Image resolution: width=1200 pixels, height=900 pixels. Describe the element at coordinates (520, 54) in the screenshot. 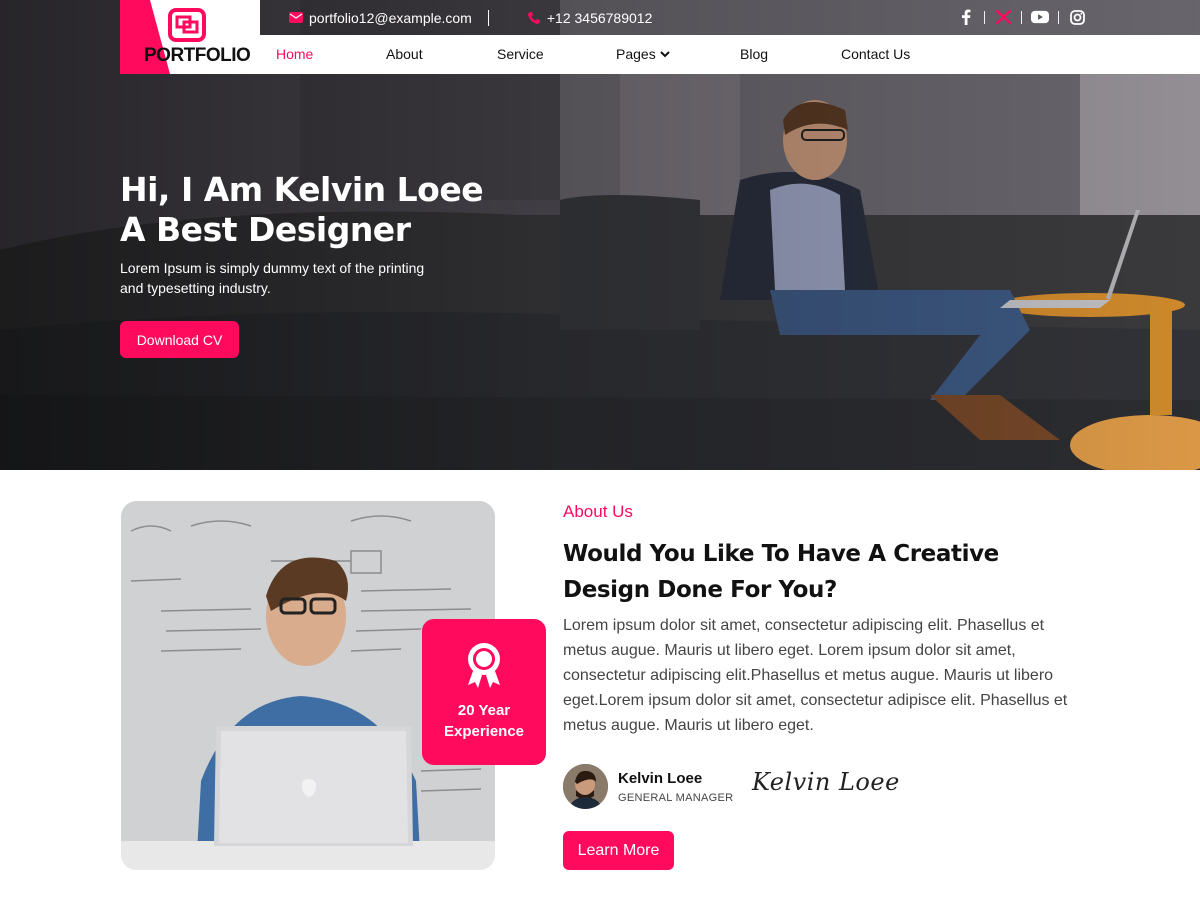

I see `nav-item-service: Service` at that location.